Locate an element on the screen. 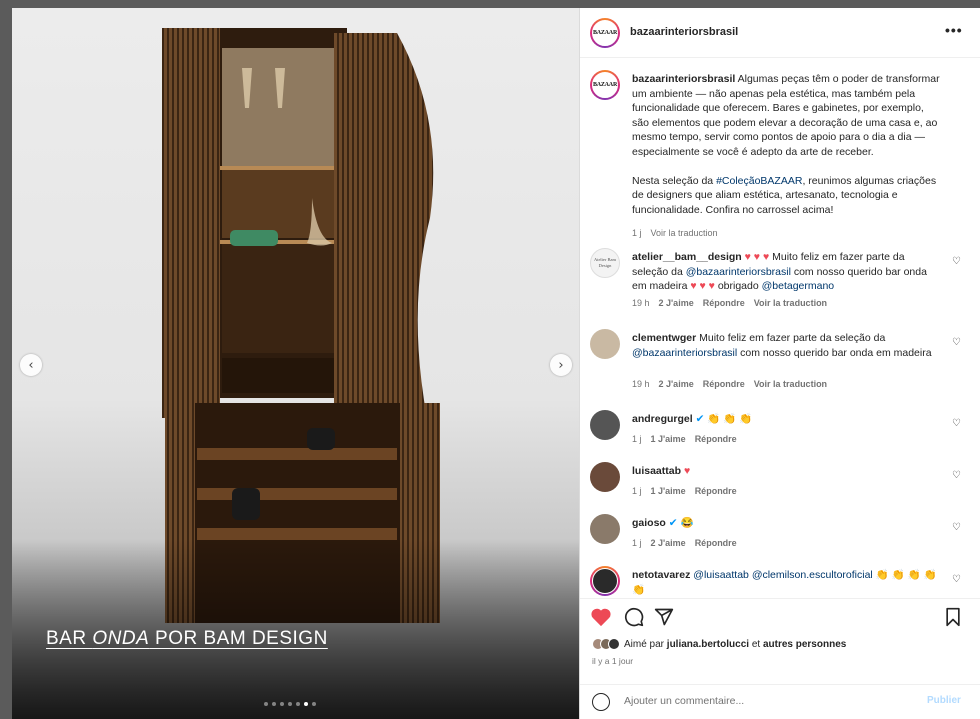 The image size is (980, 719). other-likers-link: autres personnes is located at coordinates (804, 644).